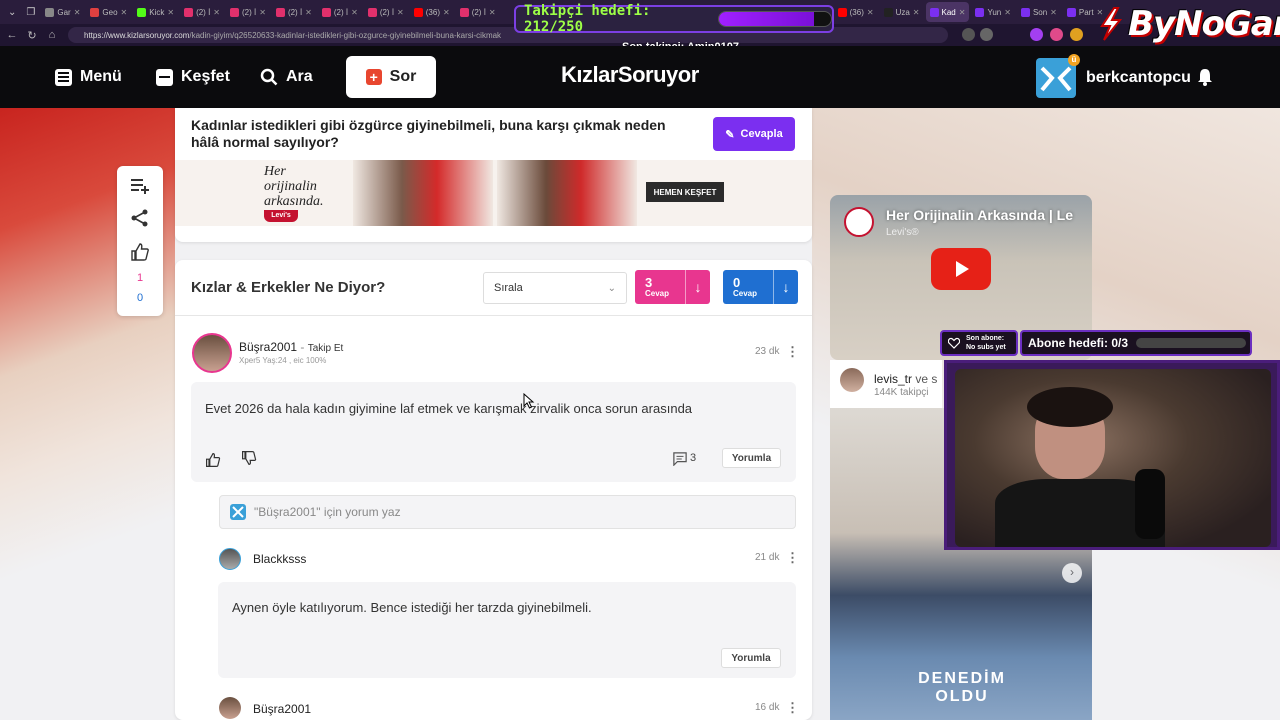  Describe the element at coordinates (1205, 77) in the screenshot. I see `bell-icon` at that location.